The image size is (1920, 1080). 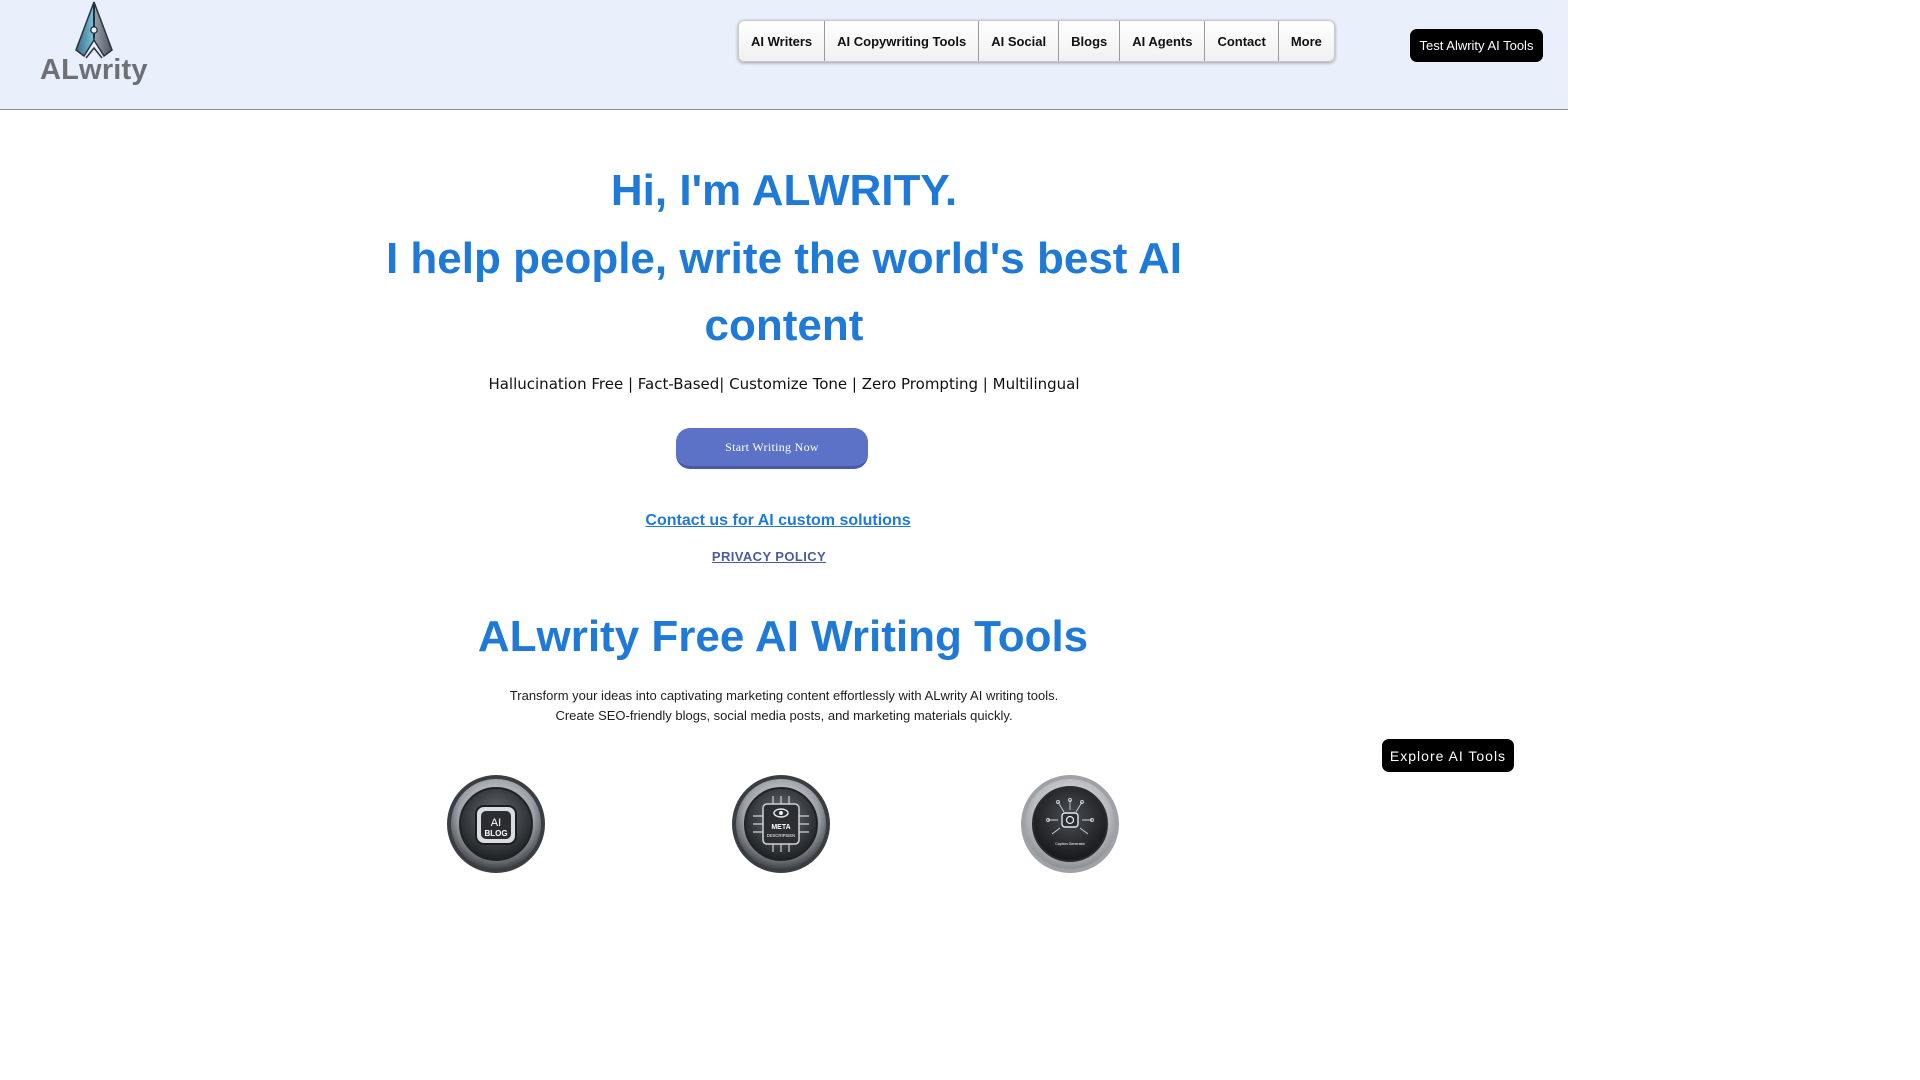 I want to click on nav-item-ai-copywriting-tools: AI Copywriting Tools, so click(x=902, y=41).